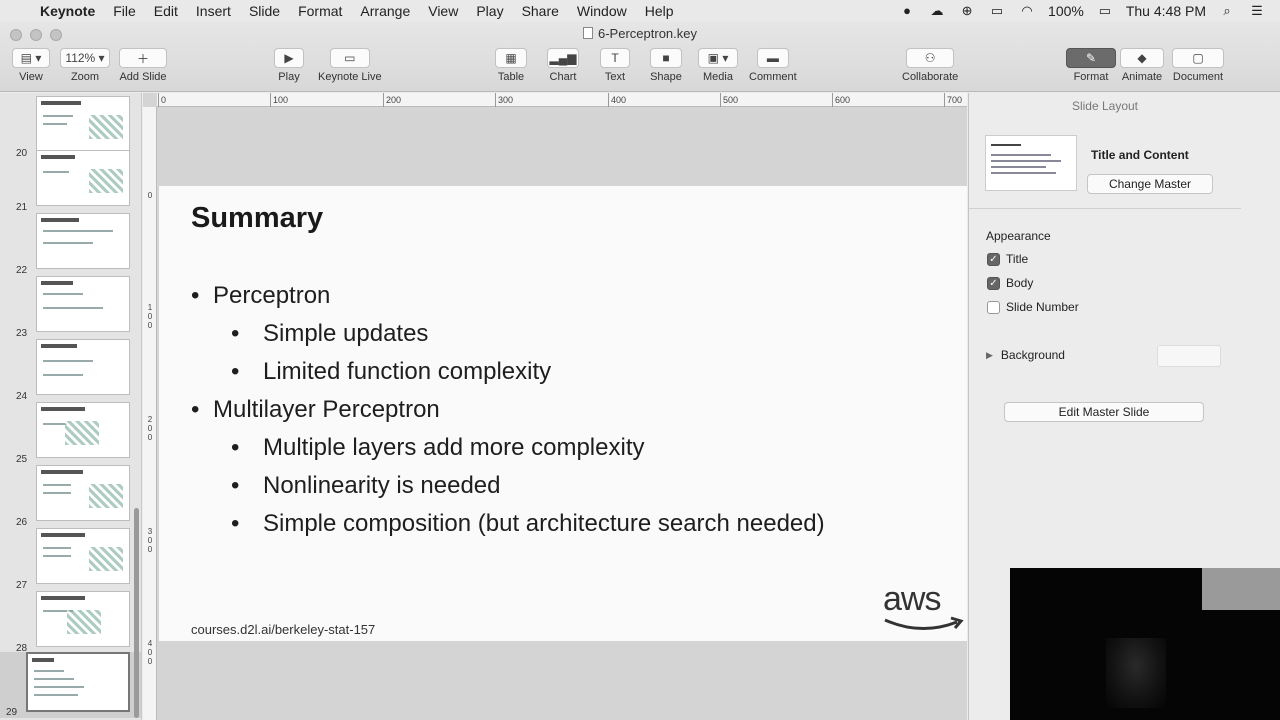 The height and width of the screenshot is (720, 1280). I want to click on spotlight-search-icon: ⌕, so click(1227, 11).